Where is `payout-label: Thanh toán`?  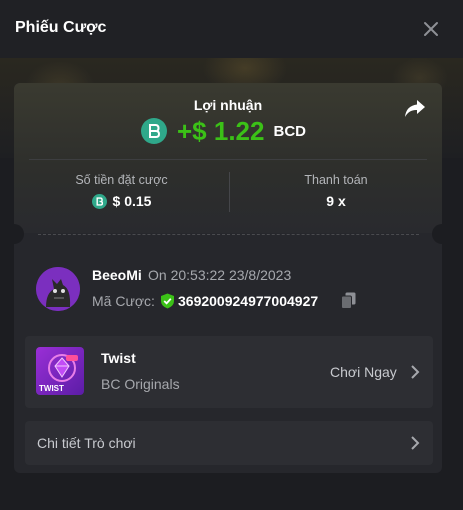 payout-label: Thanh toán is located at coordinates (336, 180).